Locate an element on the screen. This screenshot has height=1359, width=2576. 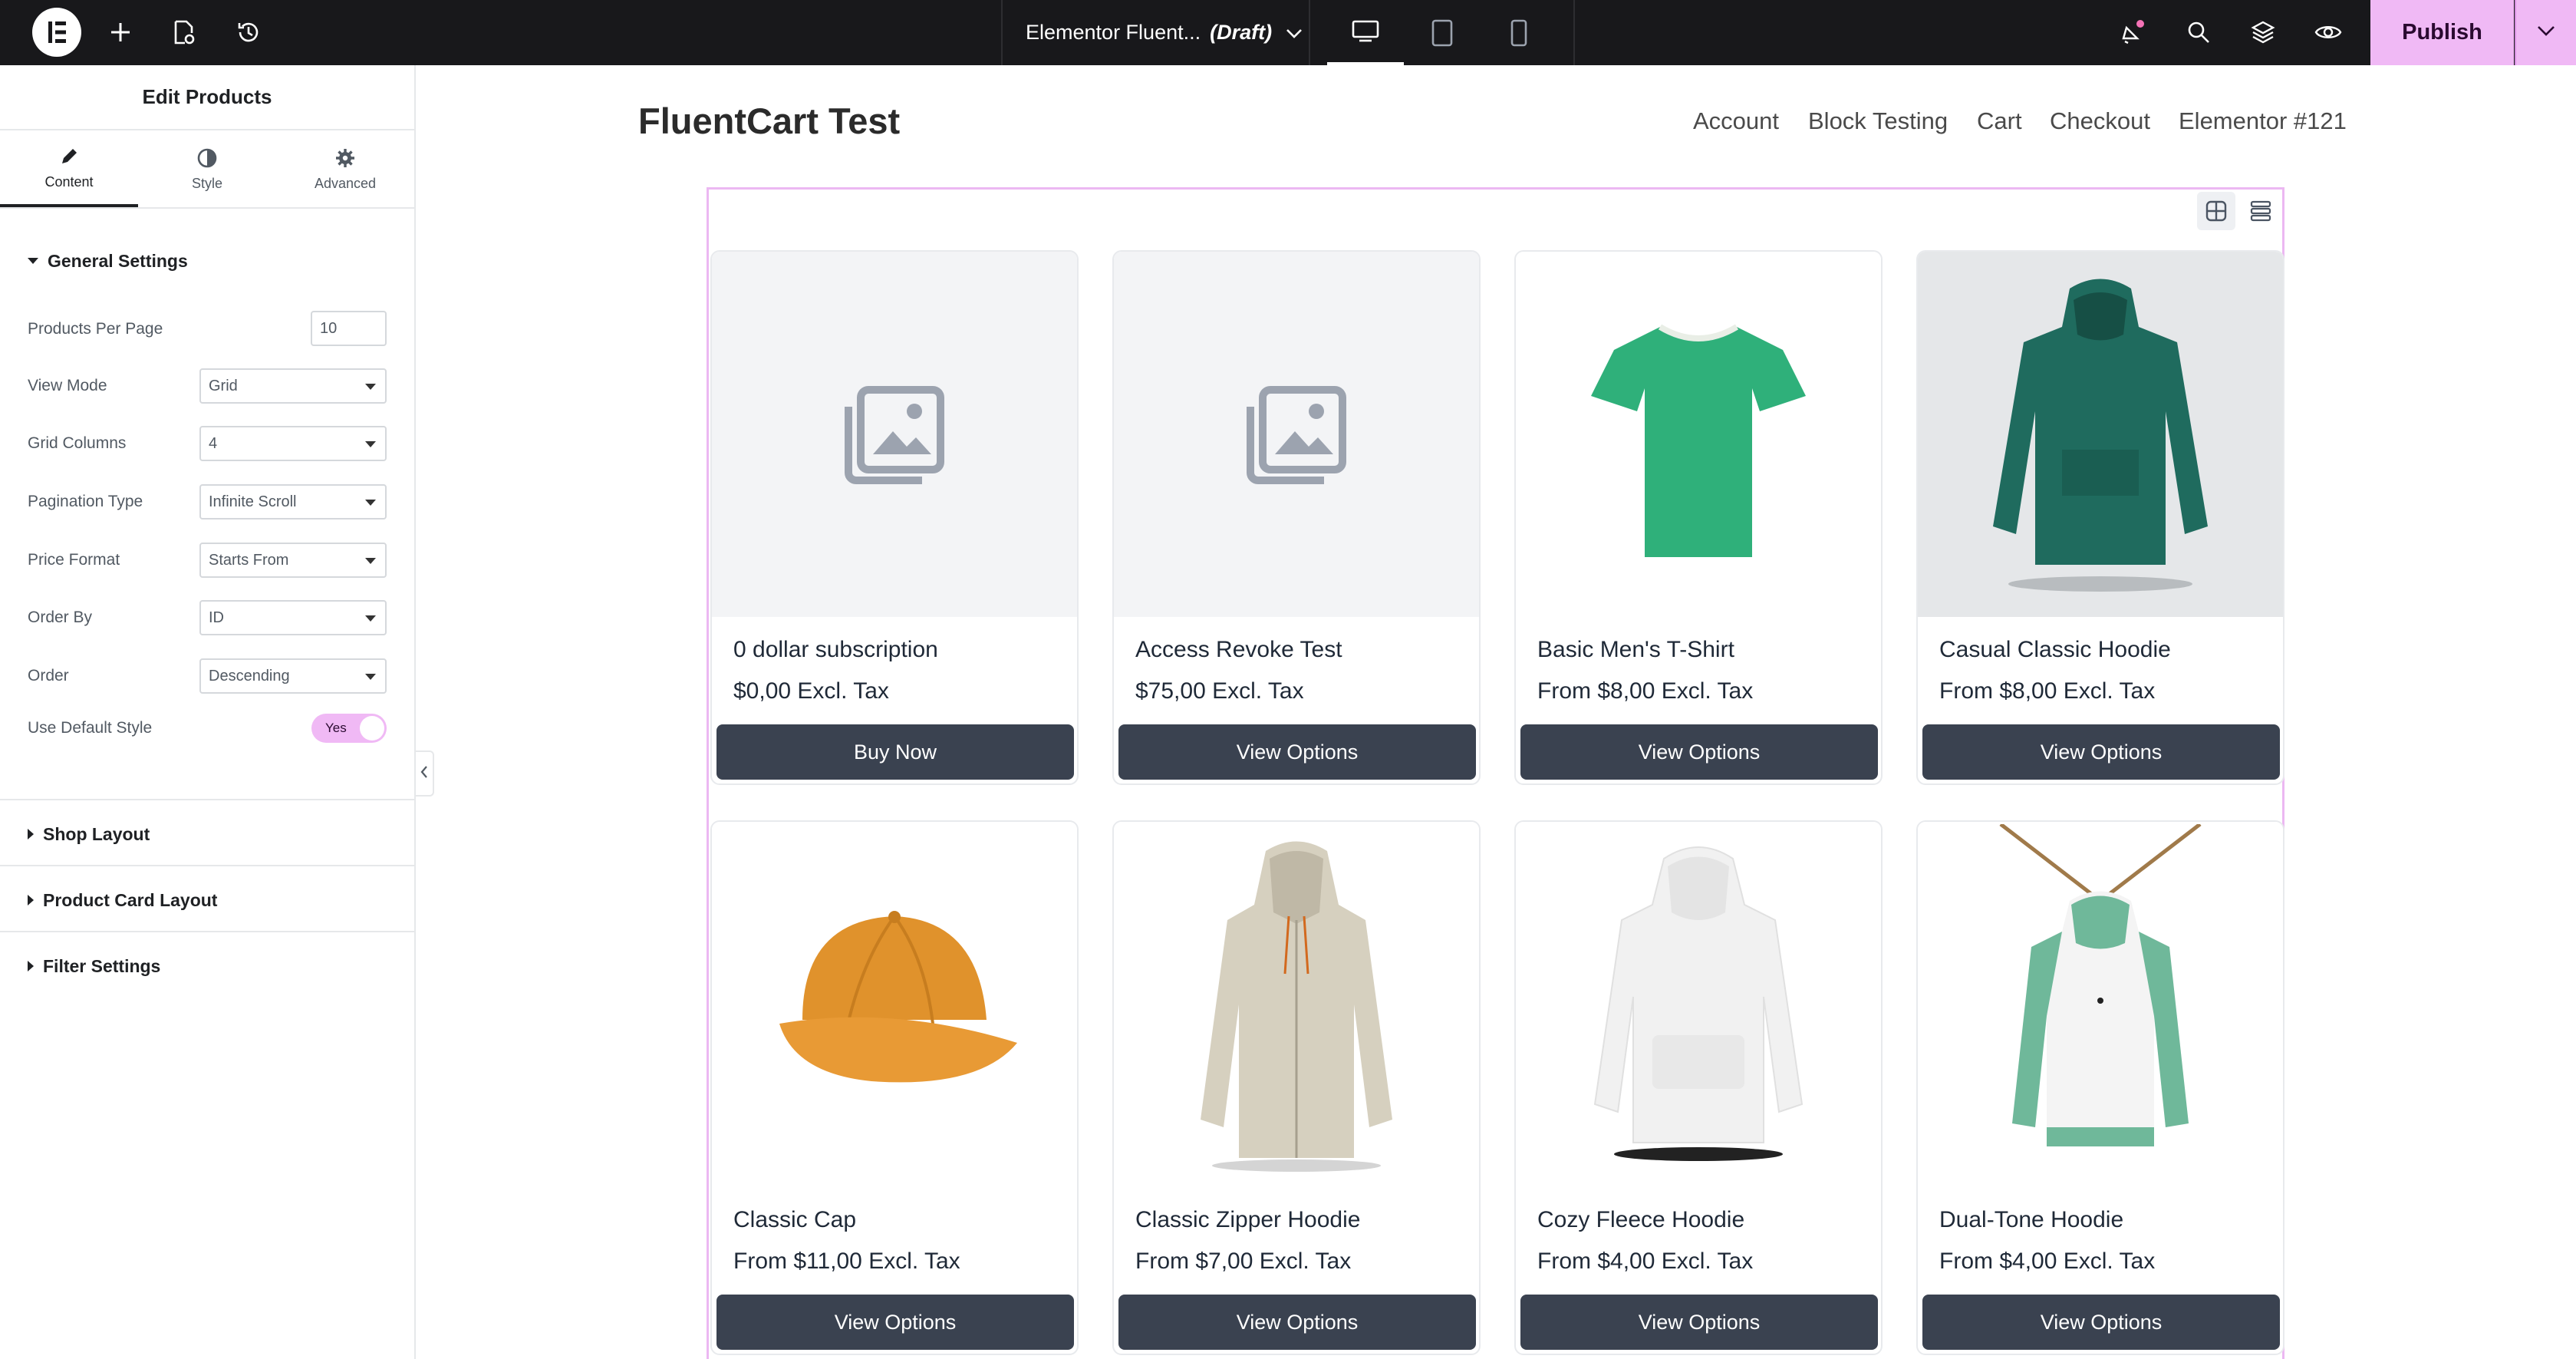
tab-advanced: Advanced is located at coordinates (345, 168).